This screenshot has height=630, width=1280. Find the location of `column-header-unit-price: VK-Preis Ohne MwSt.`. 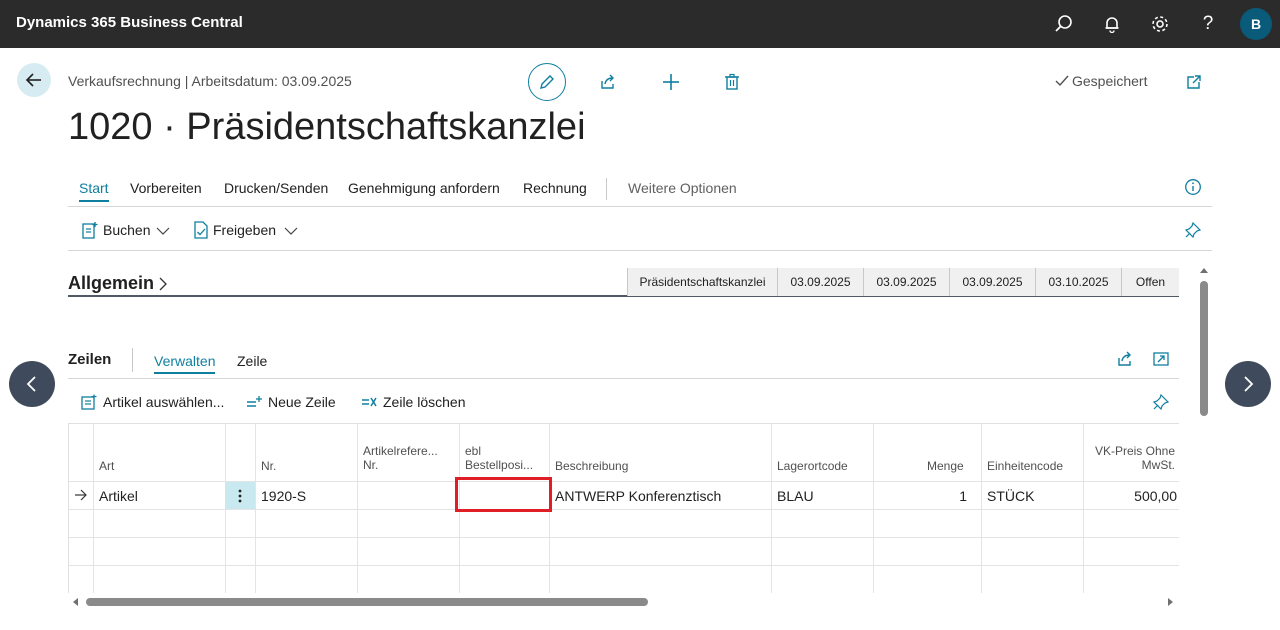

column-header-unit-price: VK-Preis Ohne MwSt. is located at coordinates (1132, 458).